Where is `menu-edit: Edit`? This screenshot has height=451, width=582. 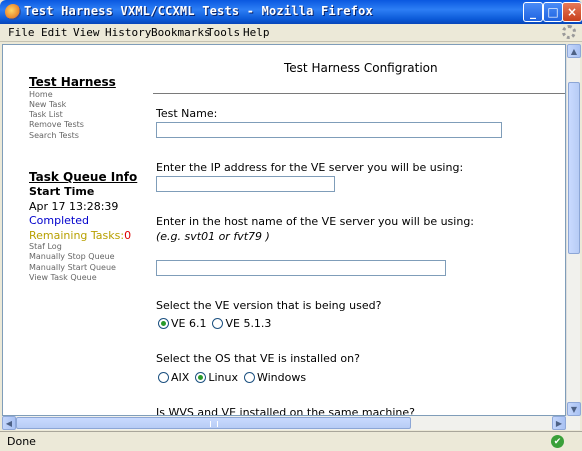 menu-edit: Edit is located at coordinates (54, 32).